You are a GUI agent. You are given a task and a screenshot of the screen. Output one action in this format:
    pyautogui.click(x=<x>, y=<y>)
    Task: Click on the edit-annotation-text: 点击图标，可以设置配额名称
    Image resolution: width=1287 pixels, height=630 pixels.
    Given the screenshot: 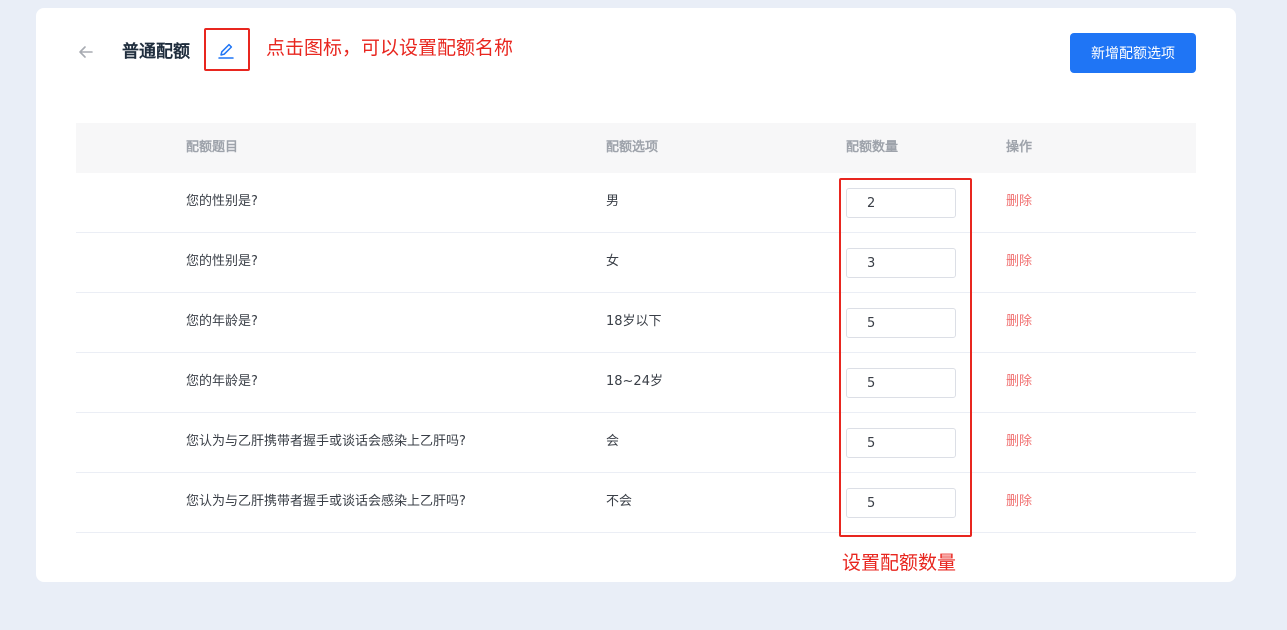 What is the action you would take?
    pyautogui.click(x=390, y=48)
    